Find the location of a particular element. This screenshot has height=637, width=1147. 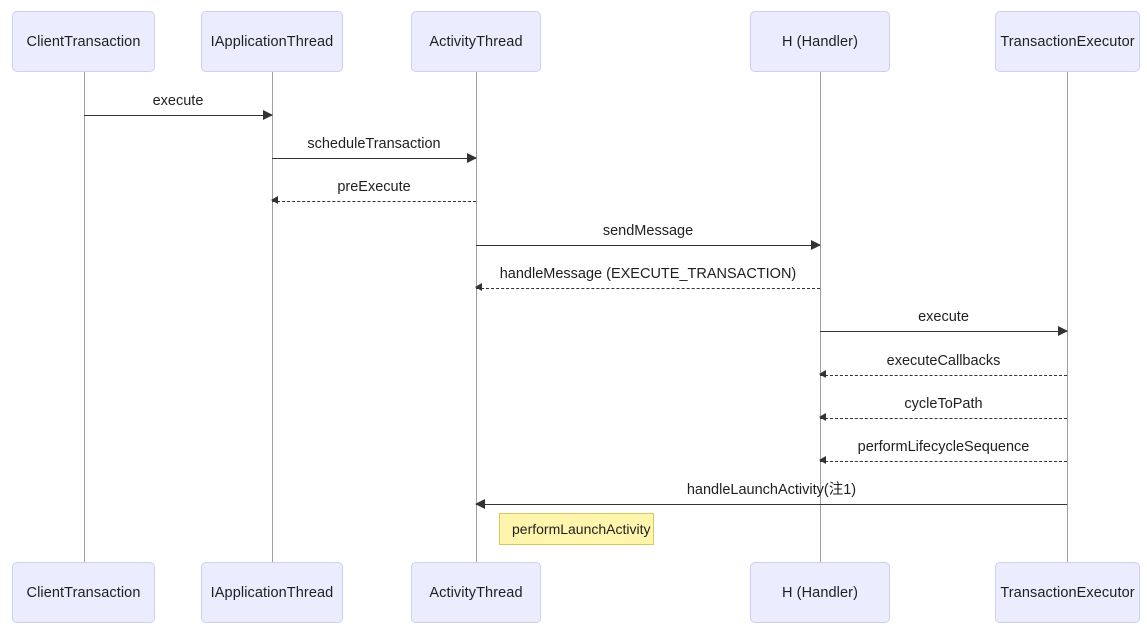

participant-iapplication-thread-top: IApplicationThread is located at coordinates (272, 41).